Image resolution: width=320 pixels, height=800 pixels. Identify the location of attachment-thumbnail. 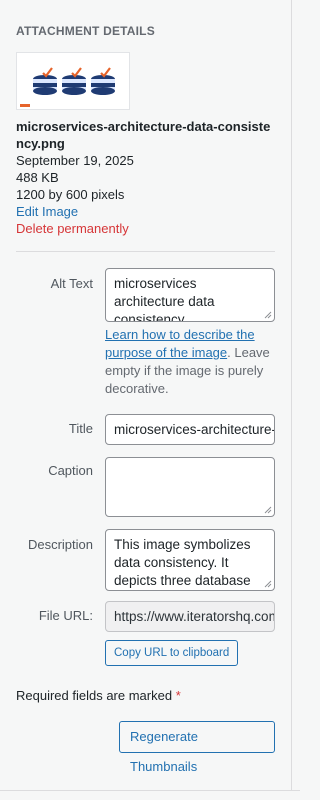
(73, 81).